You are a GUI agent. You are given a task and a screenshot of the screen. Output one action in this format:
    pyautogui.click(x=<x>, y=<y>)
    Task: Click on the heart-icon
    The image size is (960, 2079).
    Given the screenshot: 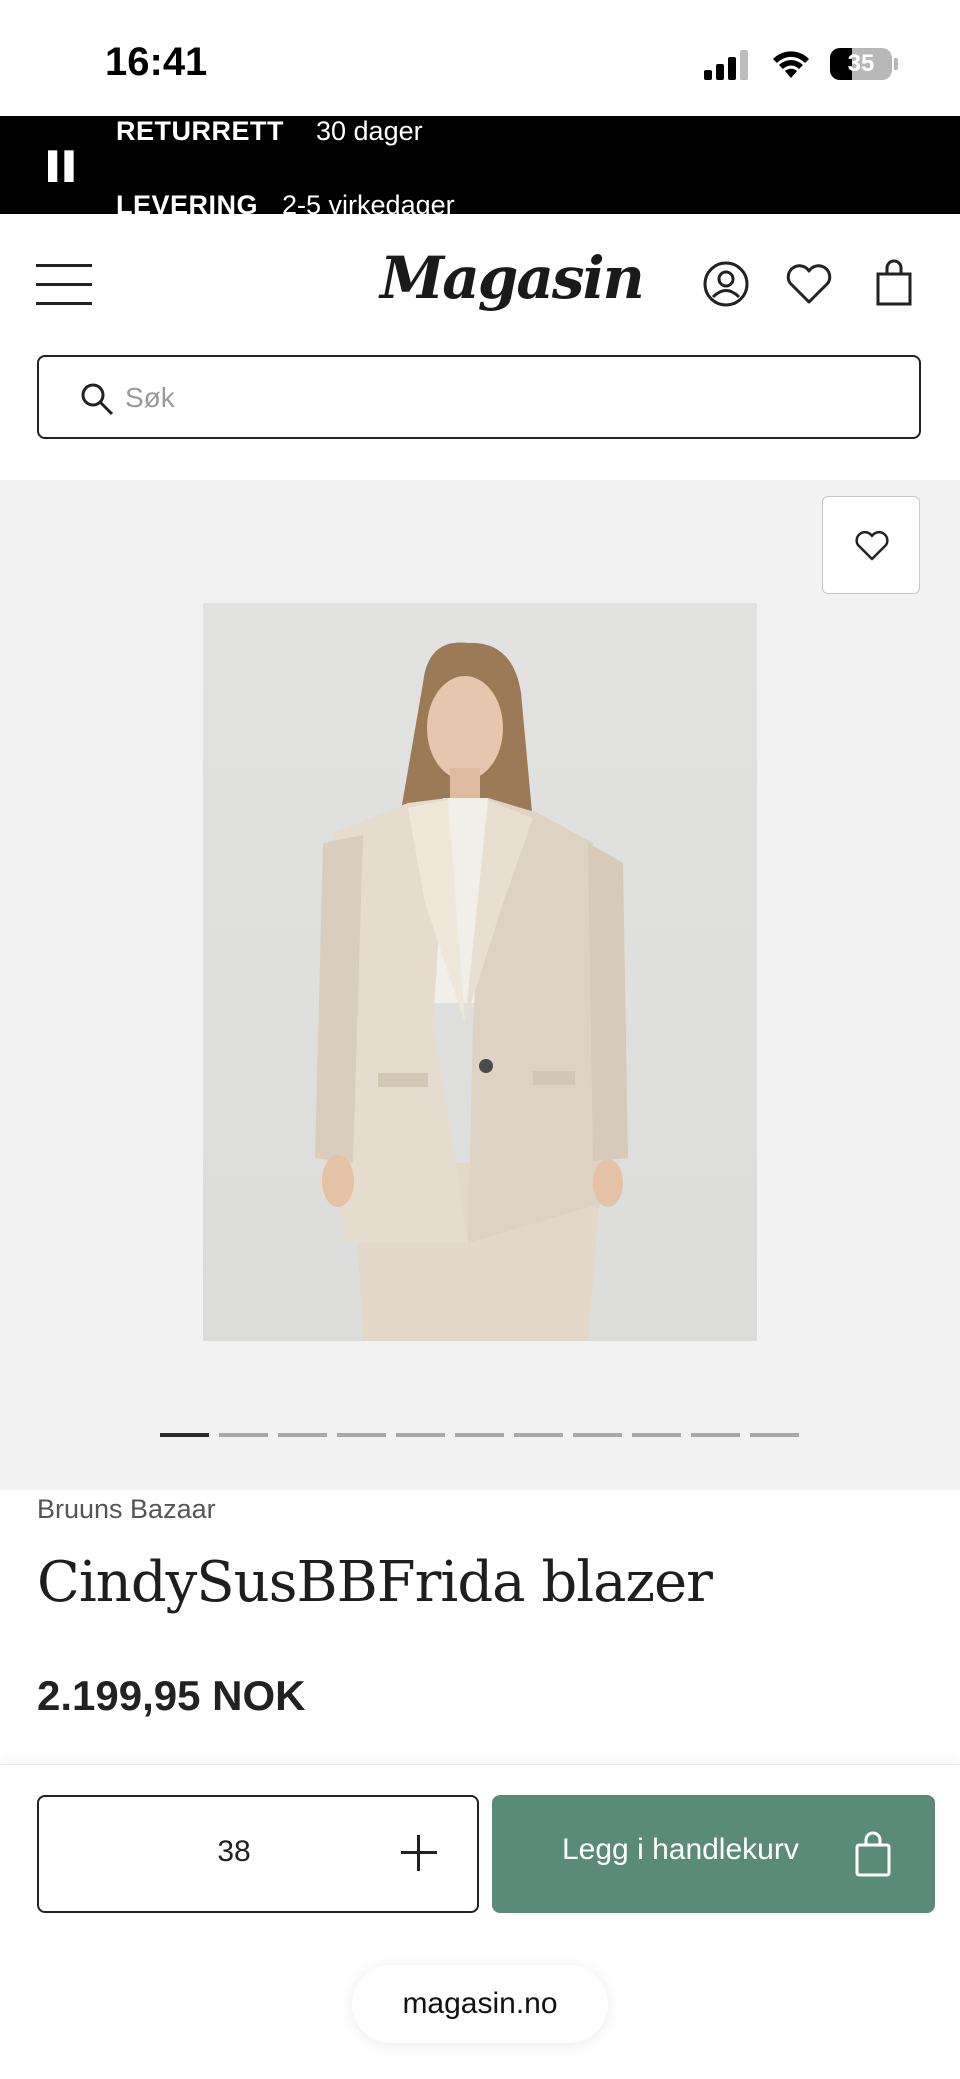 What is the action you would take?
    pyautogui.click(x=872, y=546)
    